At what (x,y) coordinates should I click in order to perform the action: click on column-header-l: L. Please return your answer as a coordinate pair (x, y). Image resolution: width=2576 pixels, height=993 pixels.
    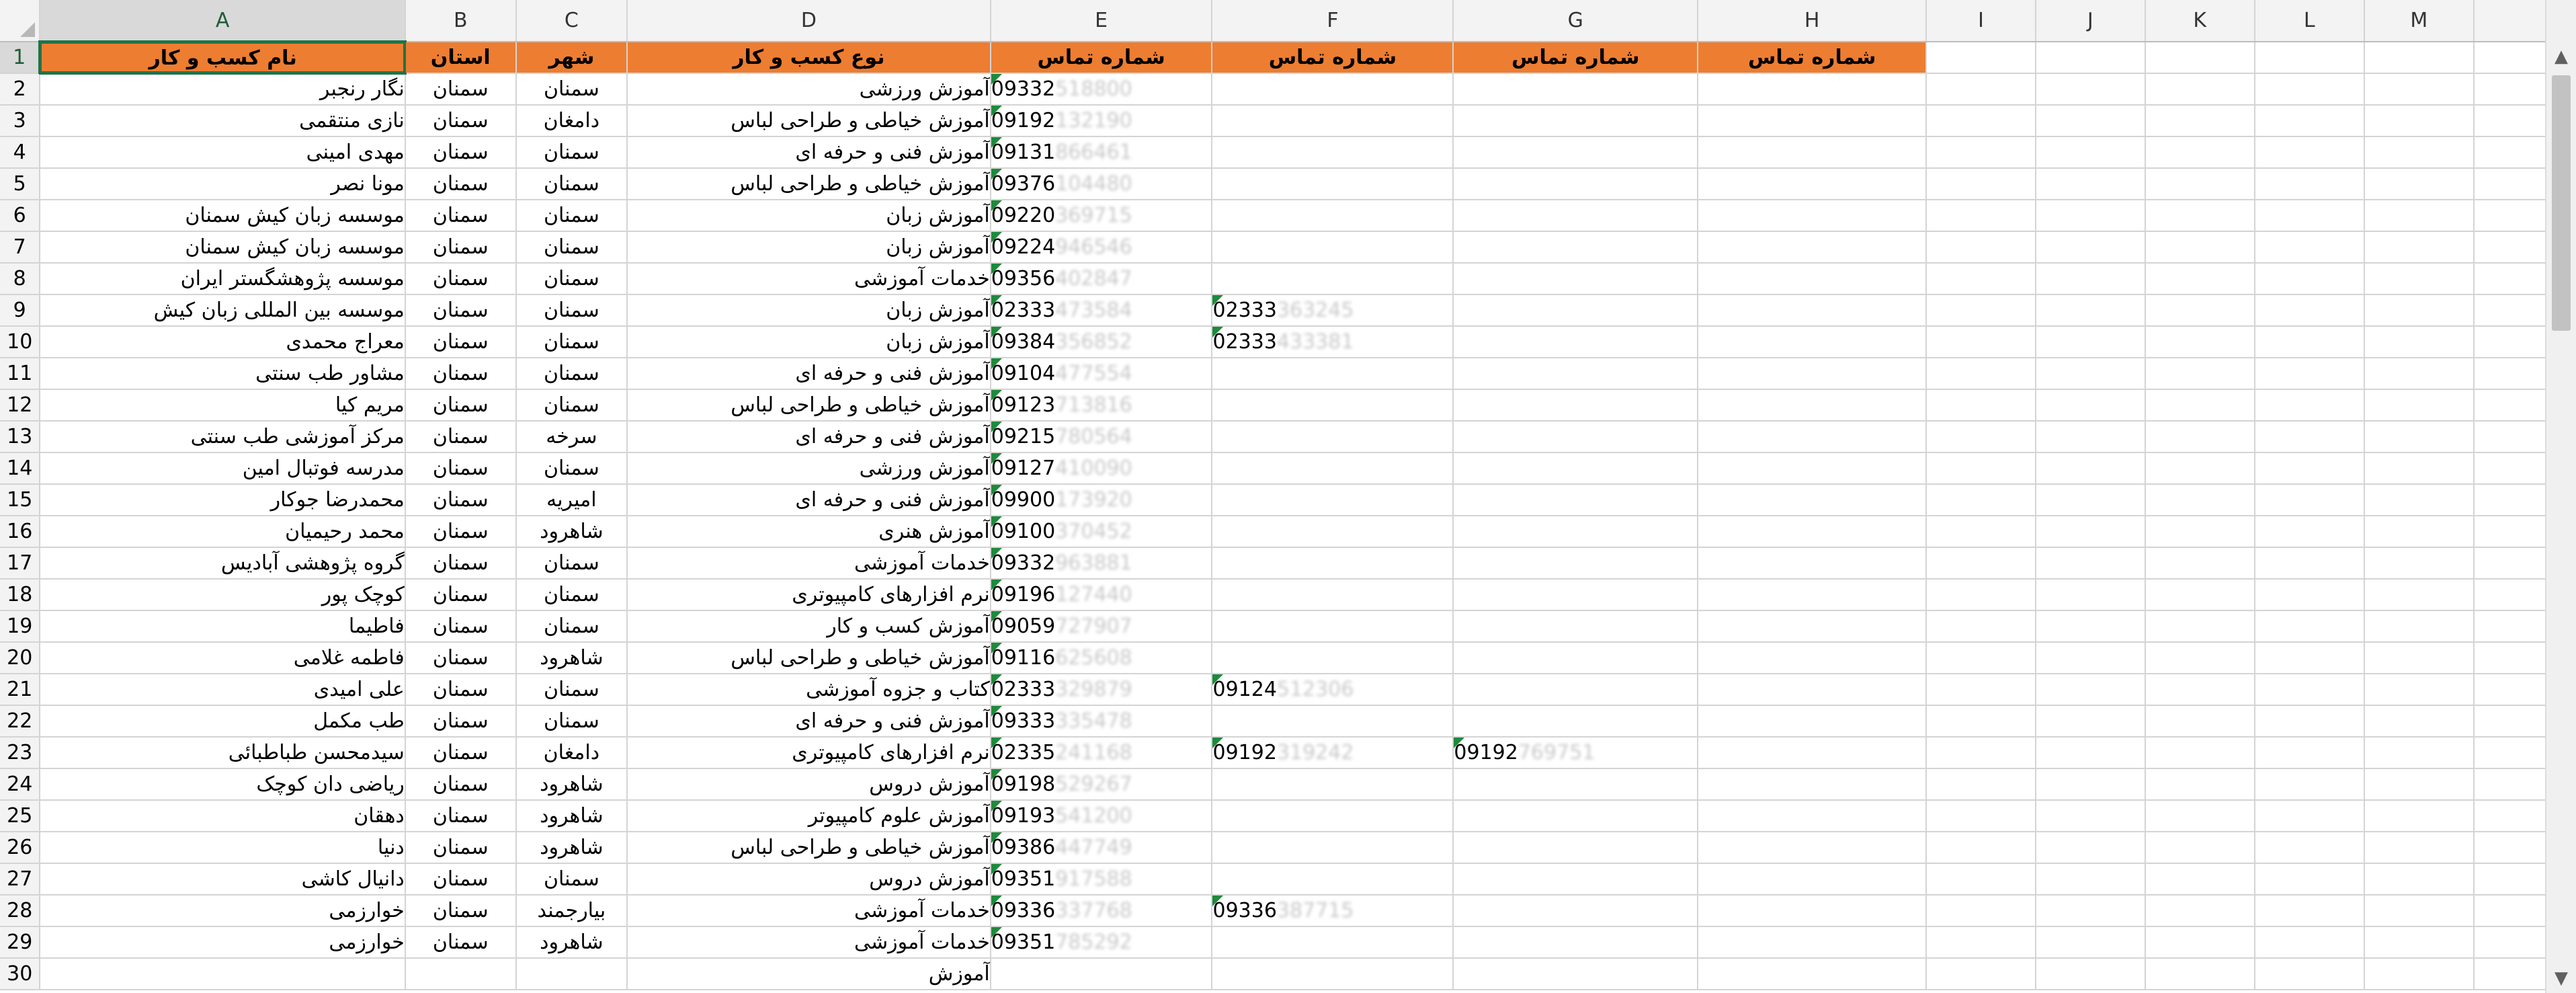
    Looking at the image, I should click on (2309, 21).